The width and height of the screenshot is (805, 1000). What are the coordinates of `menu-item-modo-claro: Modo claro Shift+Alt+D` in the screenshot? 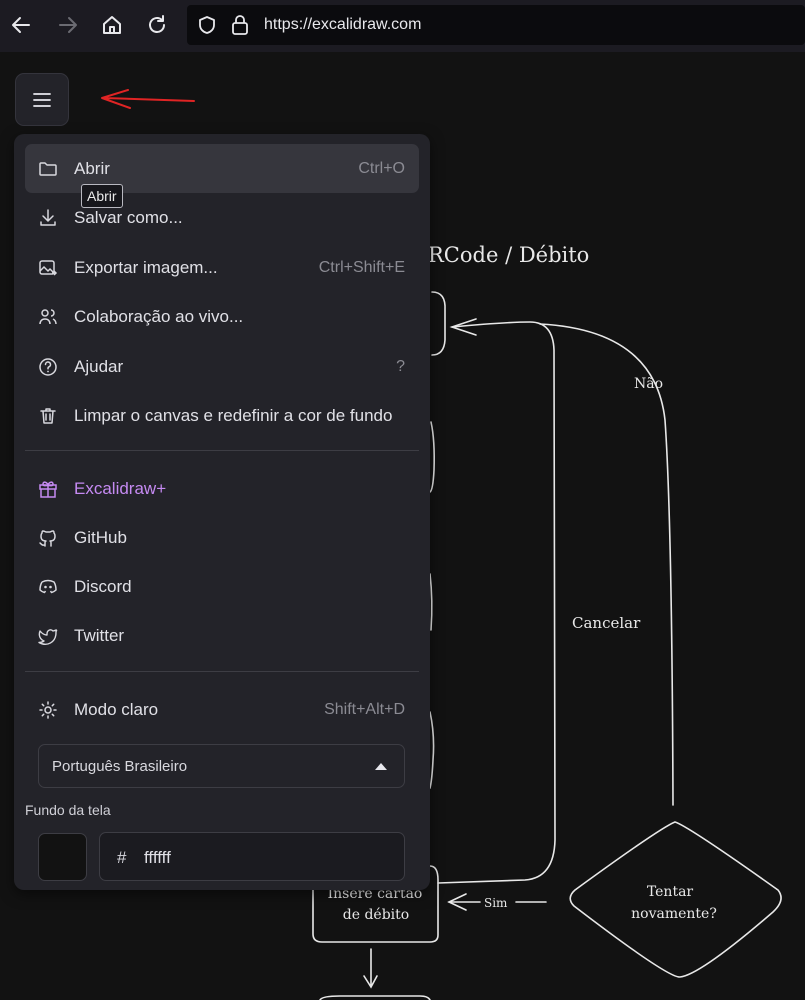 It's located at (222, 709).